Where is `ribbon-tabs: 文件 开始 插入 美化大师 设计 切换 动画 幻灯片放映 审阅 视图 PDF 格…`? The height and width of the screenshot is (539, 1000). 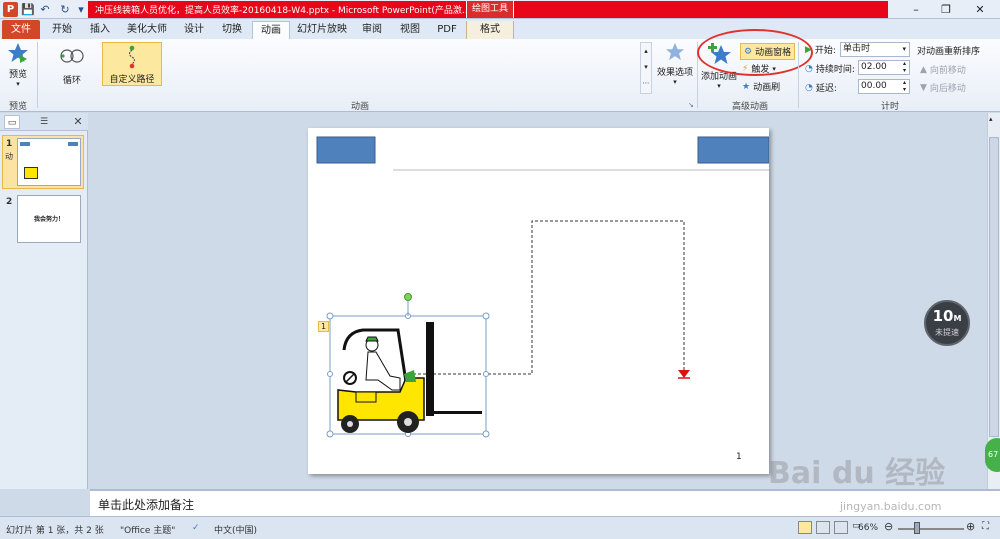 ribbon-tabs: 文件 开始 插入 美化大师 设计 切换 动画 幻灯片放映 审阅 视图 PDF 格… is located at coordinates (500, 37).